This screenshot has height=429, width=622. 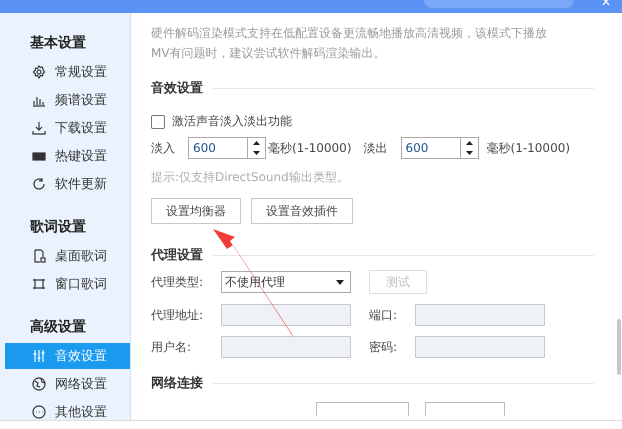 What do you see at coordinates (39, 284) in the screenshot?
I see `frame-icon` at bounding box center [39, 284].